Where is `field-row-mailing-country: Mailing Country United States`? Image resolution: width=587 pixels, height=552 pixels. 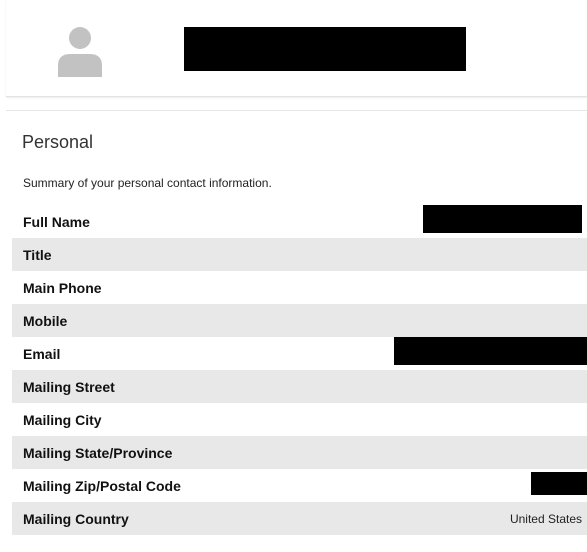 field-row-mailing-country: Mailing Country United States is located at coordinates (299, 518).